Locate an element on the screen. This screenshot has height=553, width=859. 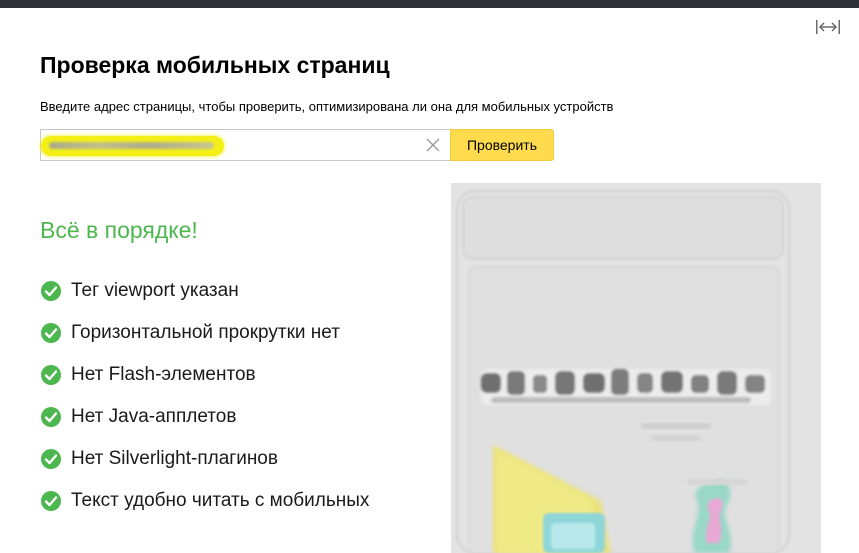
check-item-label: Нет Flash-элементов is located at coordinates (163, 374).